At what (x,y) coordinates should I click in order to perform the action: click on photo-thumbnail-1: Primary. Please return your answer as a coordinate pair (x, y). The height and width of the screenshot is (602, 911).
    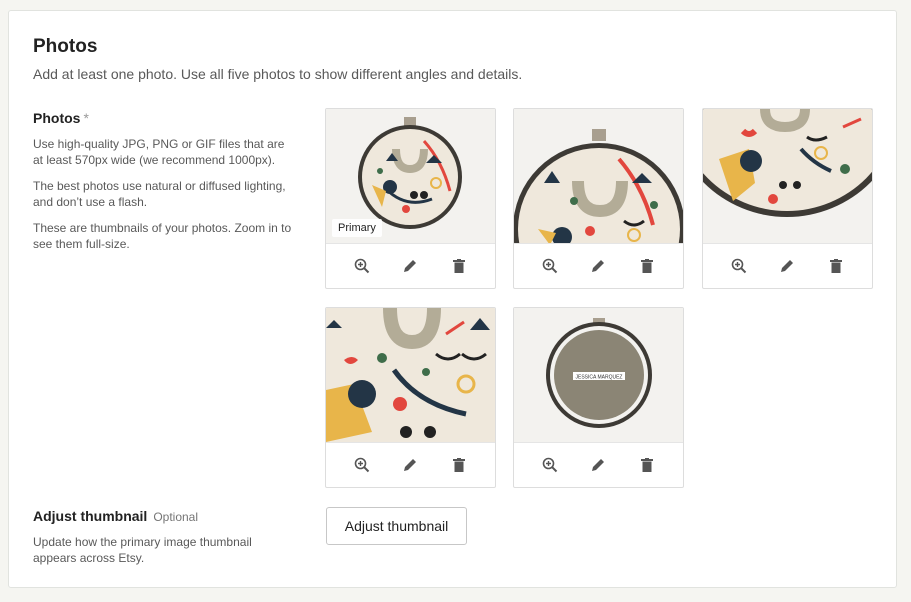
    Looking at the image, I should click on (410, 198).